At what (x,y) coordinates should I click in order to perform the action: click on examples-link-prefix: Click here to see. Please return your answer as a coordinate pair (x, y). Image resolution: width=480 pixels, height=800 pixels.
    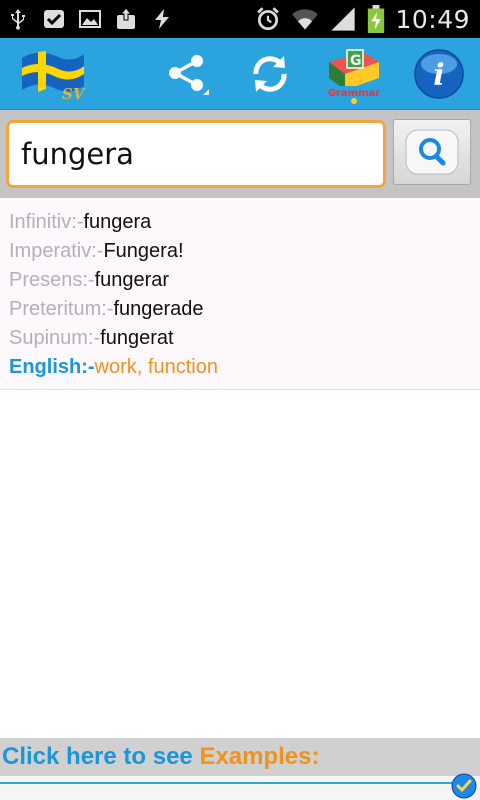
    Looking at the image, I should click on (101, 756).